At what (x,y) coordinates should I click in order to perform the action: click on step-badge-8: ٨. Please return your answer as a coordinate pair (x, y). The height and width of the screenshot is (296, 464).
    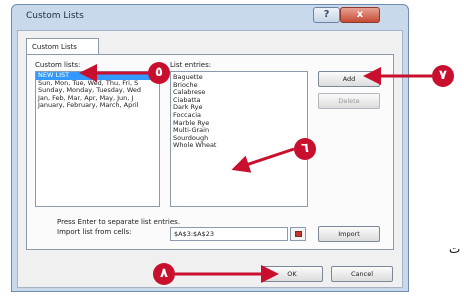
    Looking at the image, I should click on (164, 274).